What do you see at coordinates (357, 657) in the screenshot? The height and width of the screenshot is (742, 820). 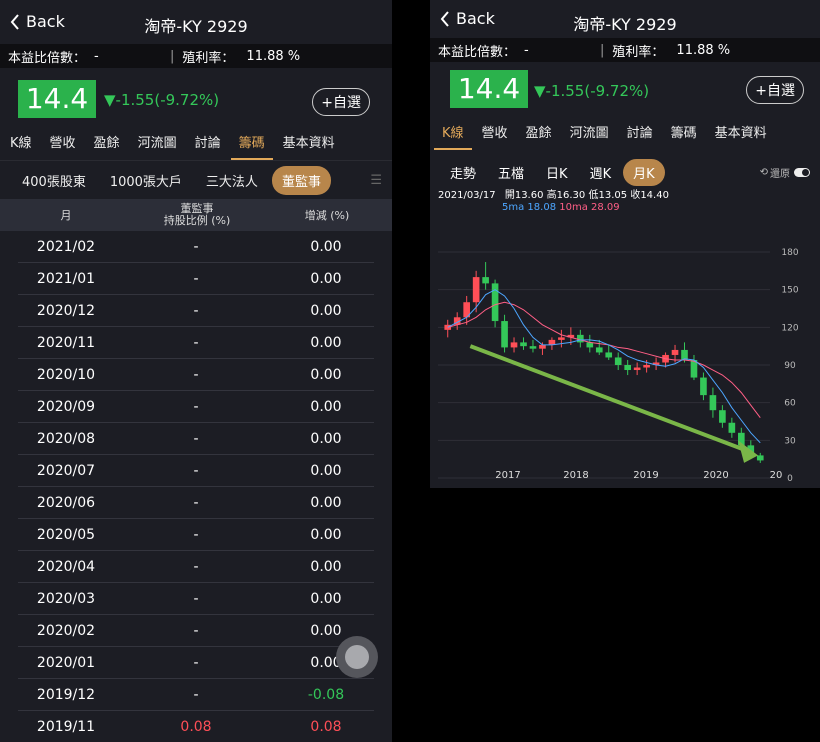 I see `floating-assistive-button` at bounding box center [357, 657].